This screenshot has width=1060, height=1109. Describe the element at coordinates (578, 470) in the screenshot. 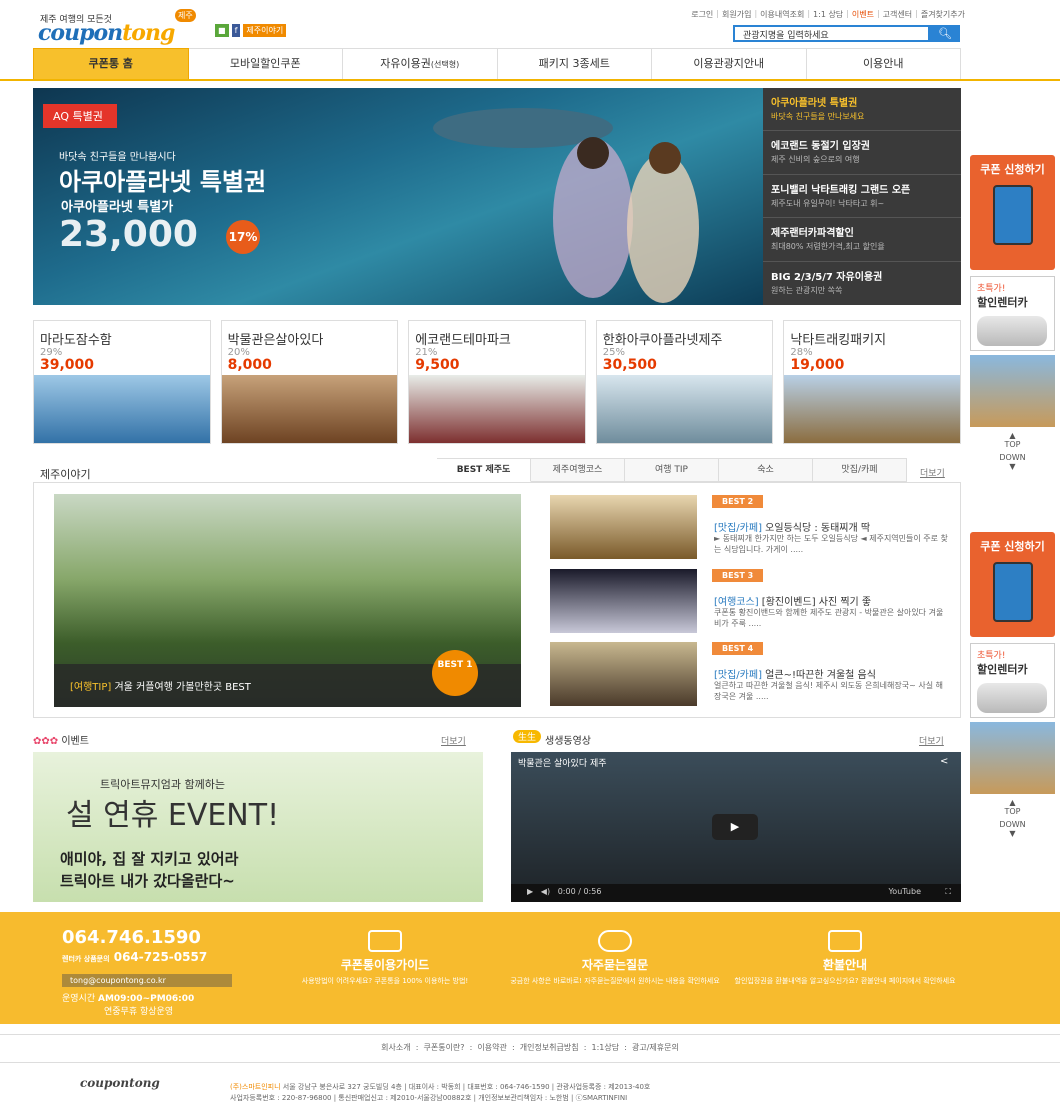

I see `tab-course: 제주여행코스` at that location.